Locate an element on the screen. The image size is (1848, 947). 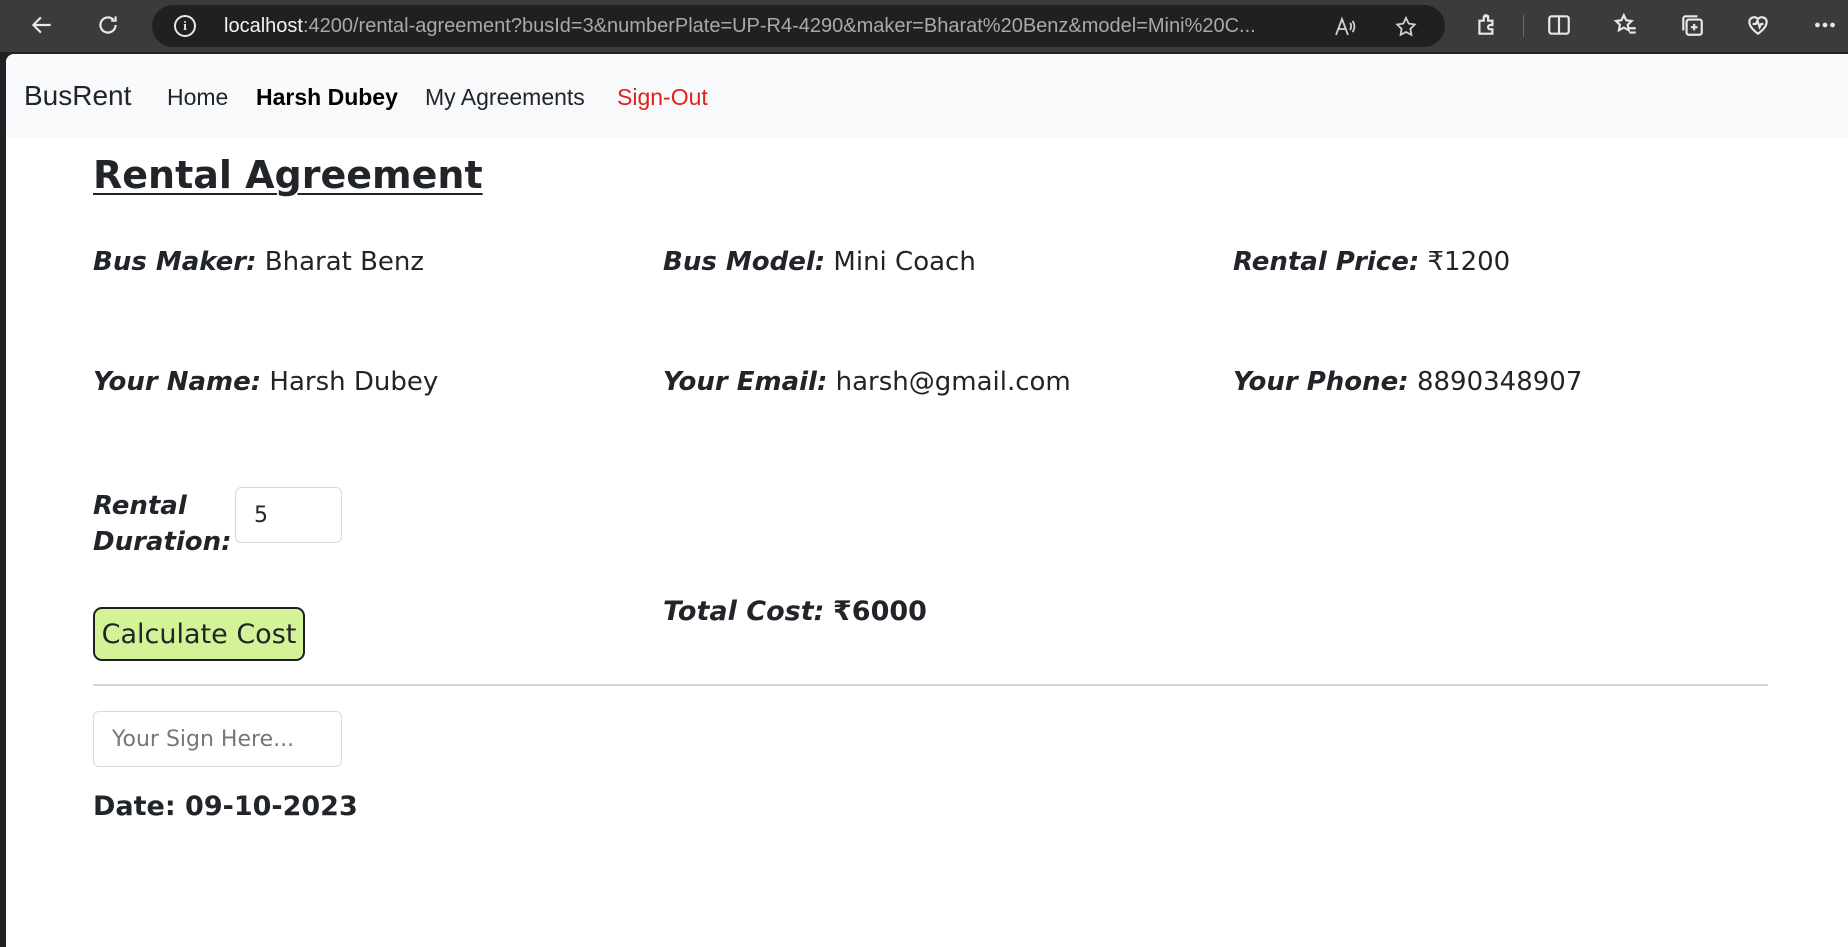
bus-model-label: Bus Model: is located at coordinates (744, 262).